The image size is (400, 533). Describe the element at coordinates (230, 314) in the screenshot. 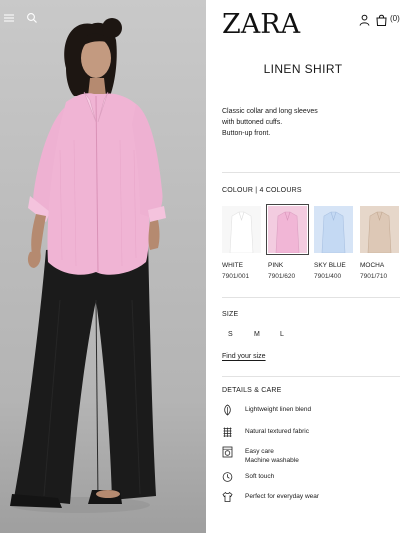

I see `size-heading: SIZE` at that location.